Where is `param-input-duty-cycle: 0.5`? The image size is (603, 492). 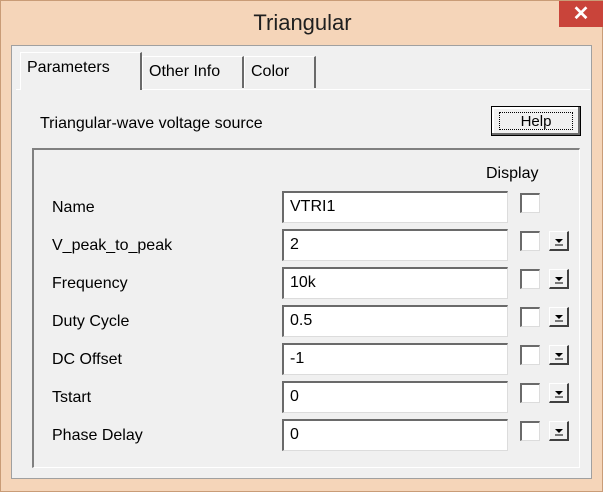 param-input-duty-cycle: 0.5 is located at coordinates (395, 321).